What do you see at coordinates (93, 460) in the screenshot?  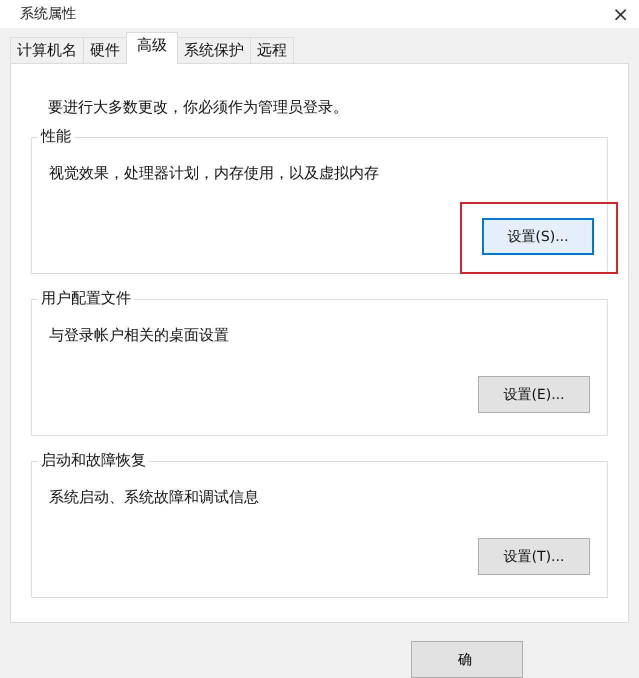 I see `group-title: 启动和故障恢复` at bounding box center [93, 460].